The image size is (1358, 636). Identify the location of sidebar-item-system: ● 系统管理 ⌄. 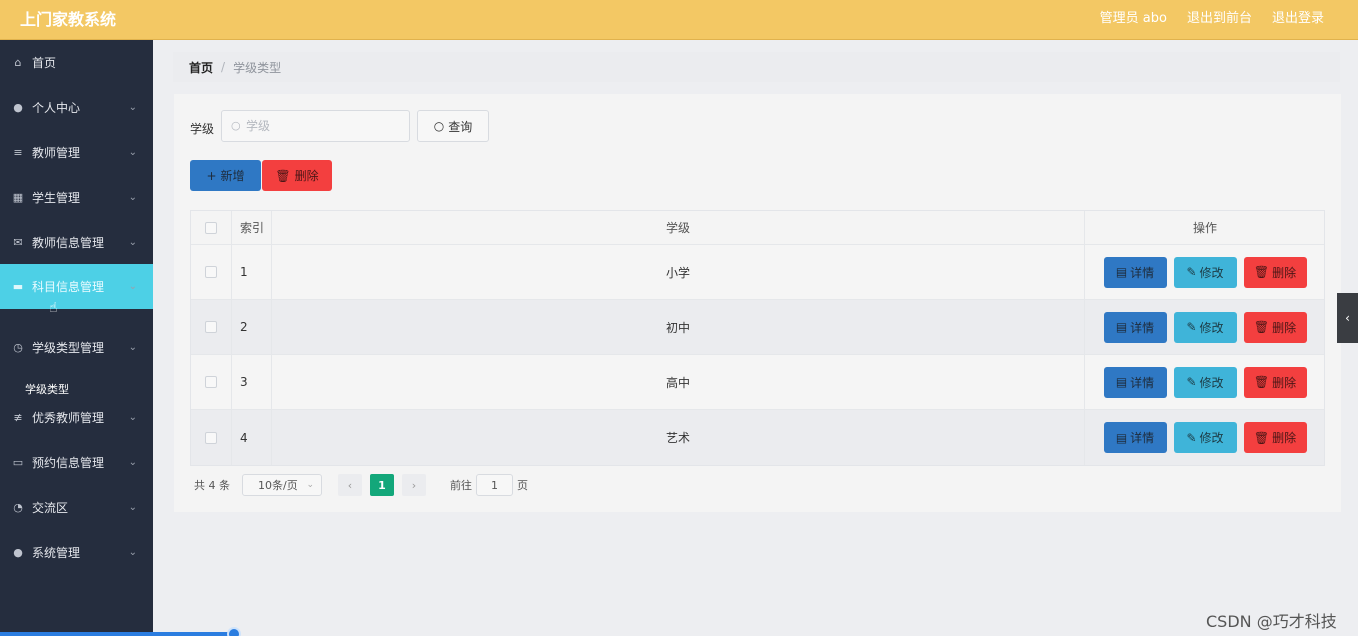
(76, 552).